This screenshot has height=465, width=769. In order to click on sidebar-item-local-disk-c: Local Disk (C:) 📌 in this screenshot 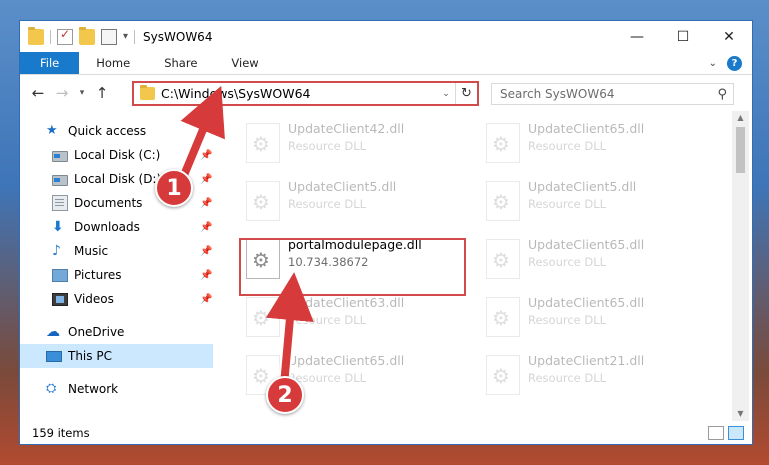, I will do `click(116, 155)`.